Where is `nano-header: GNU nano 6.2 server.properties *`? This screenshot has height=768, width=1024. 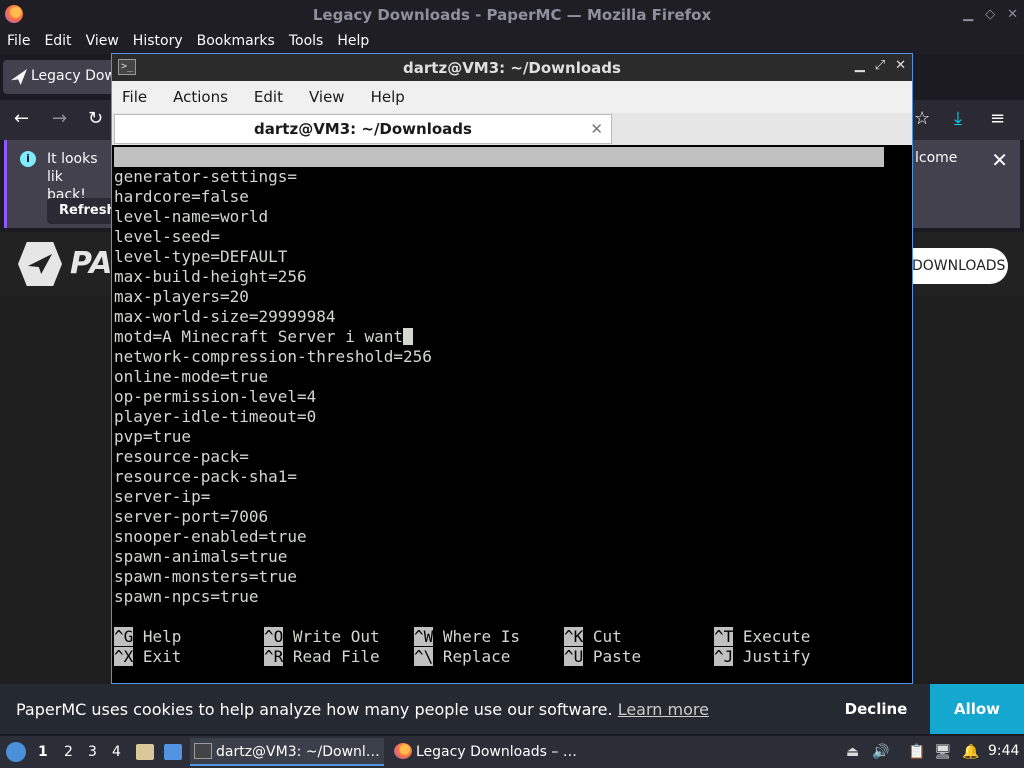 nano-header: GNU nano 6.2 server.properties * is located at coordinates (499, 176).